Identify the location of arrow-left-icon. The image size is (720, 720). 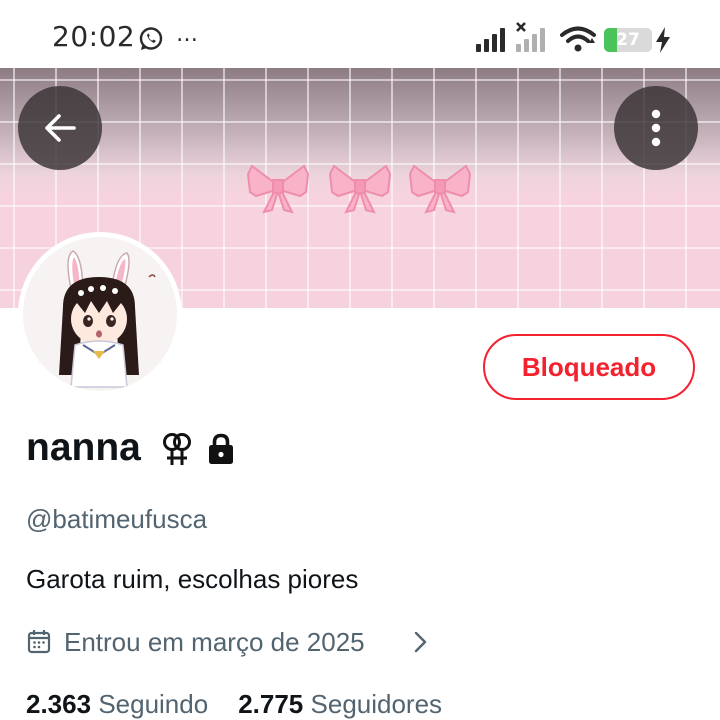
(60, 128).